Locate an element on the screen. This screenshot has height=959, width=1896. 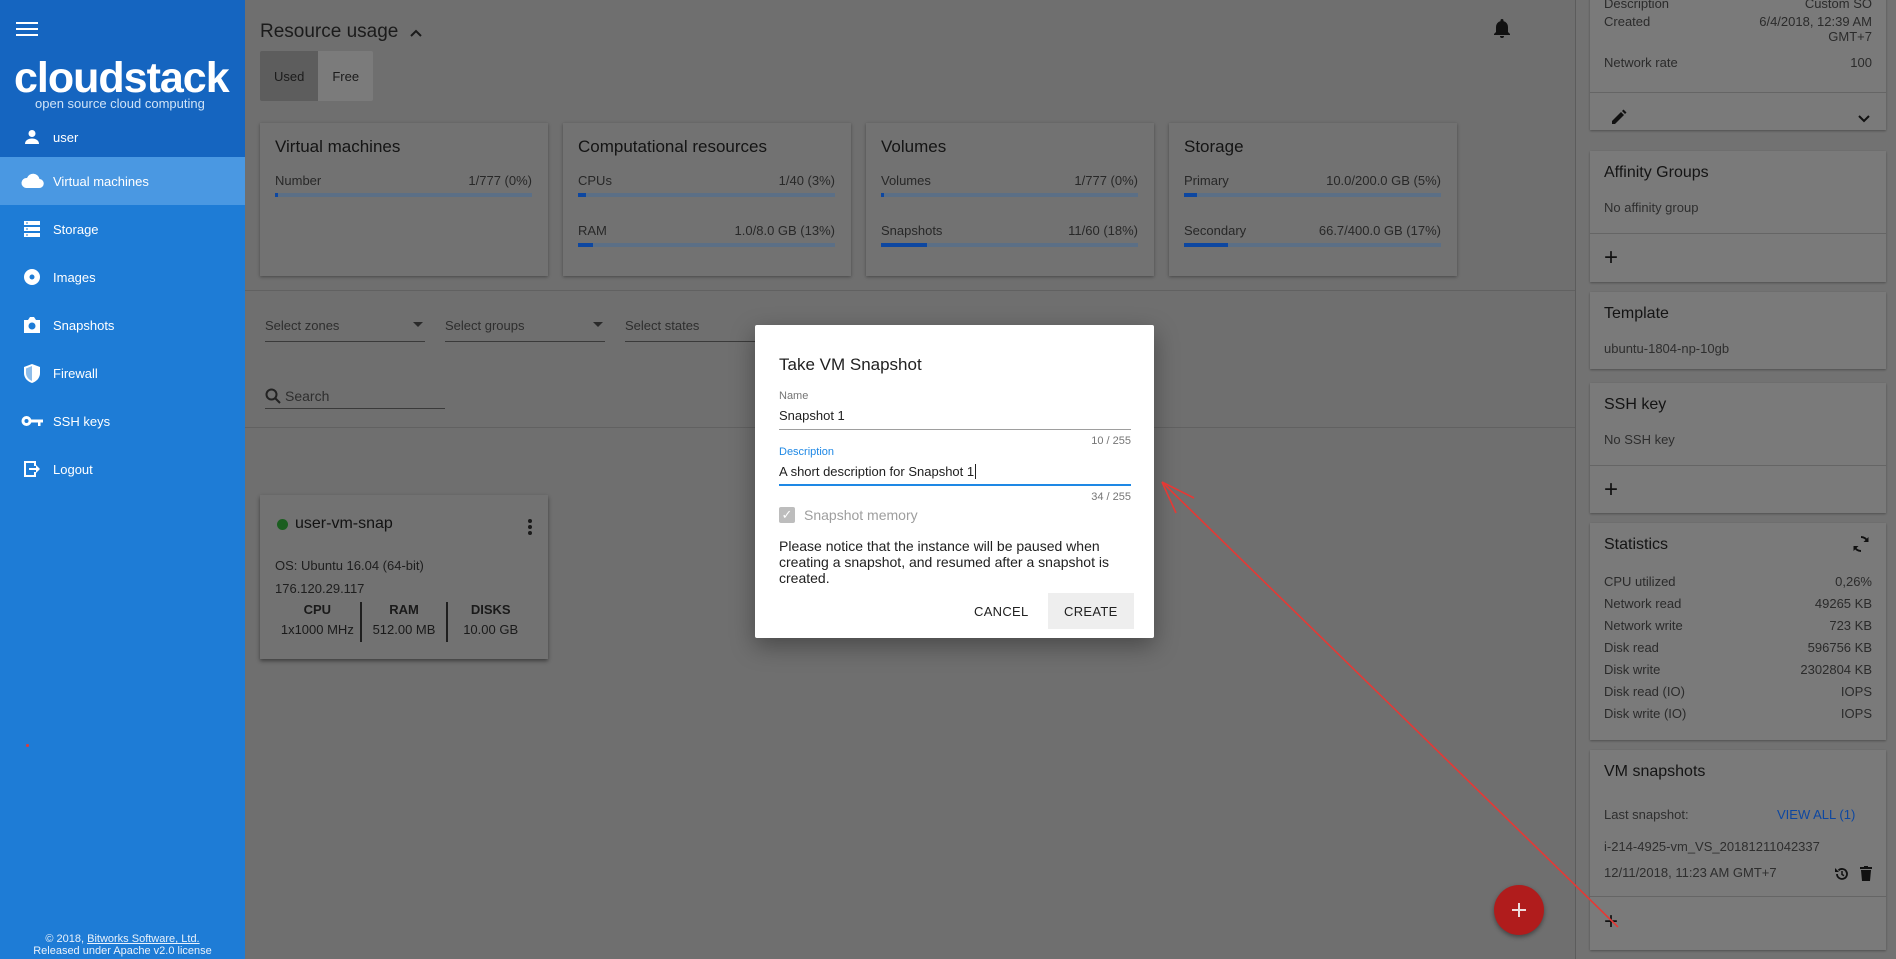
create-button: CREATE is located at coordinates (1091, 611).